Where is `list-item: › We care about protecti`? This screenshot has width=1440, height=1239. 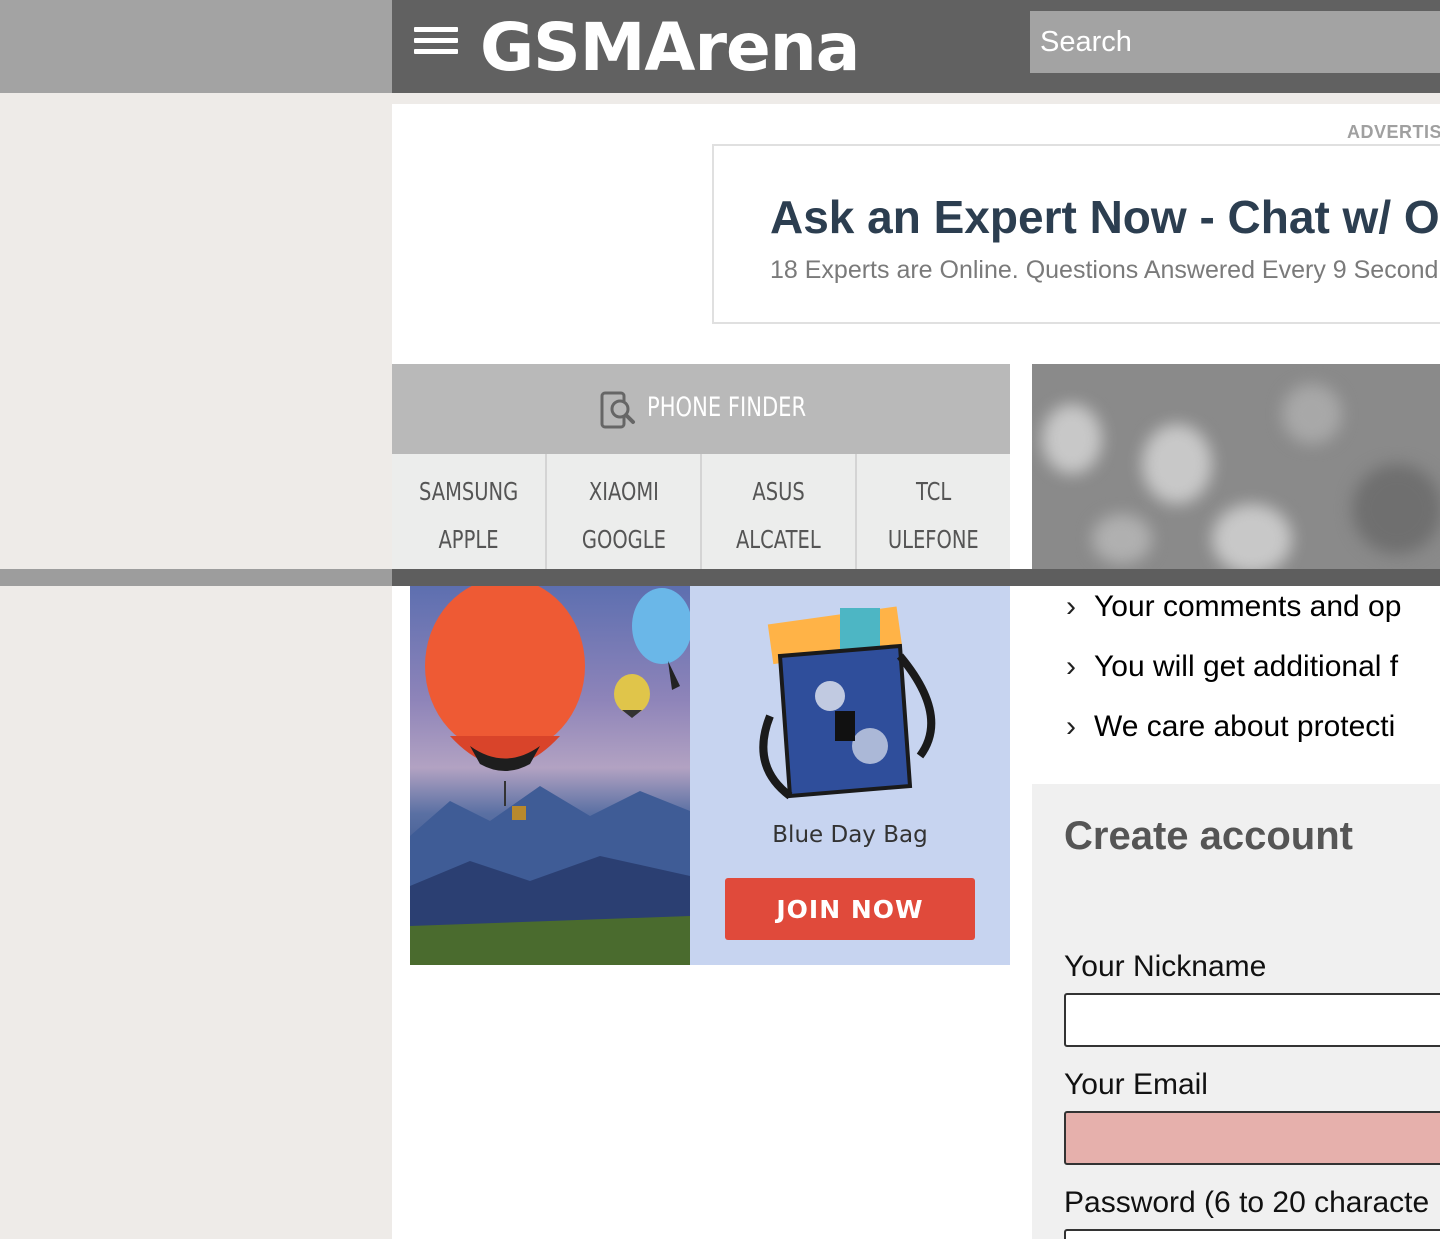
list-item: › We care about protecti is located at coordinates (1231, 727).